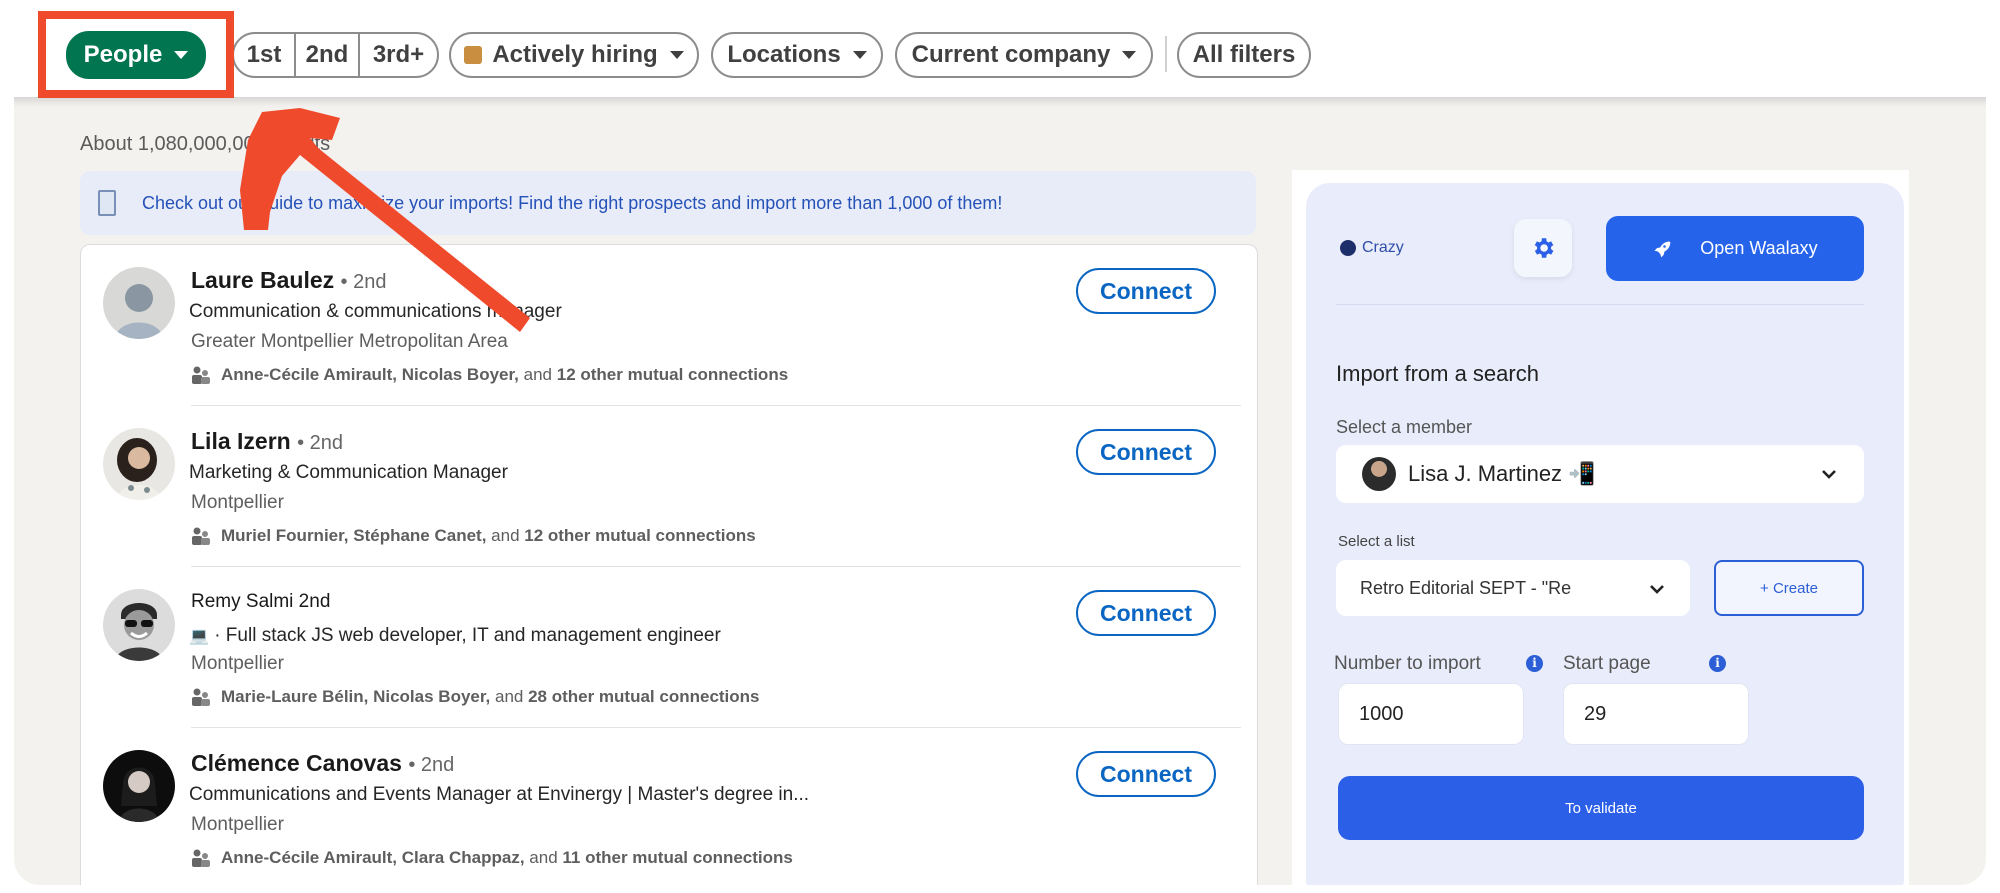 The height and width of the screenshot is (893, 2000). Describe the element at coordinates (349, 341) in the screenshot. I see `profile-location: Greater Montpellier Metropolitan Area` at that location.